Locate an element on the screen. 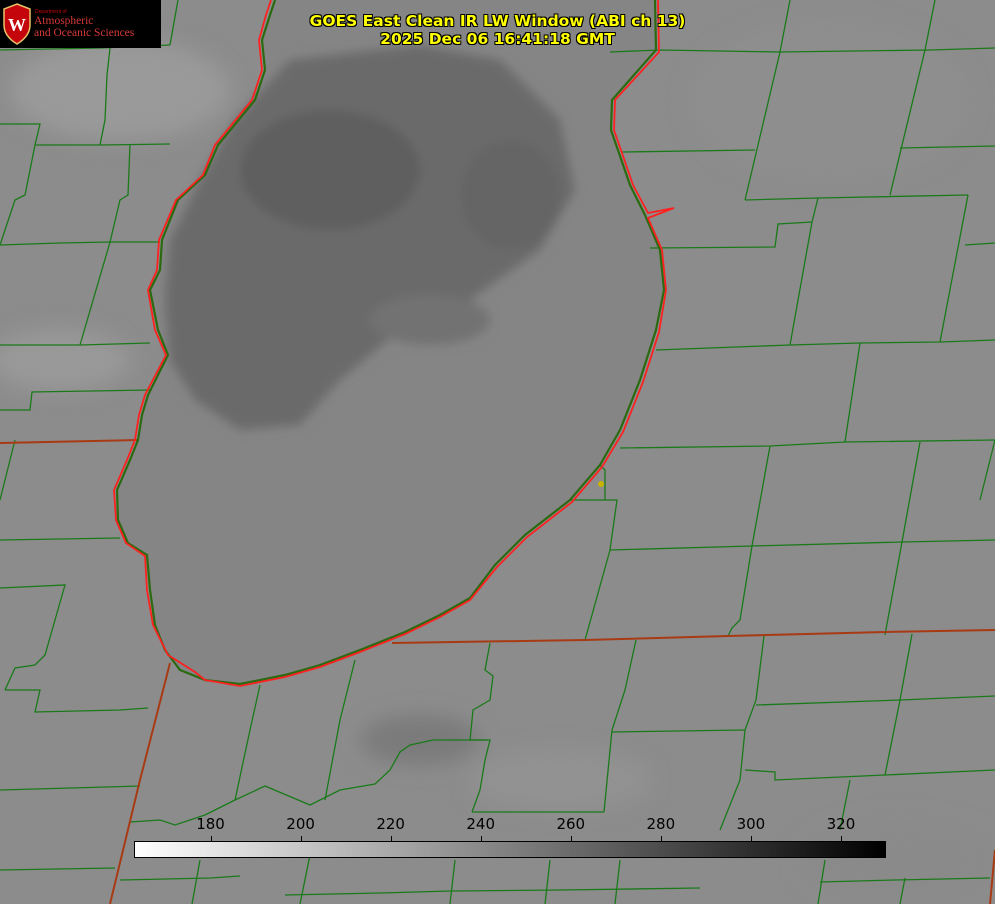 The width and height of the screenshot is (995, 904). colorbar is located at coordinates (510, 849).